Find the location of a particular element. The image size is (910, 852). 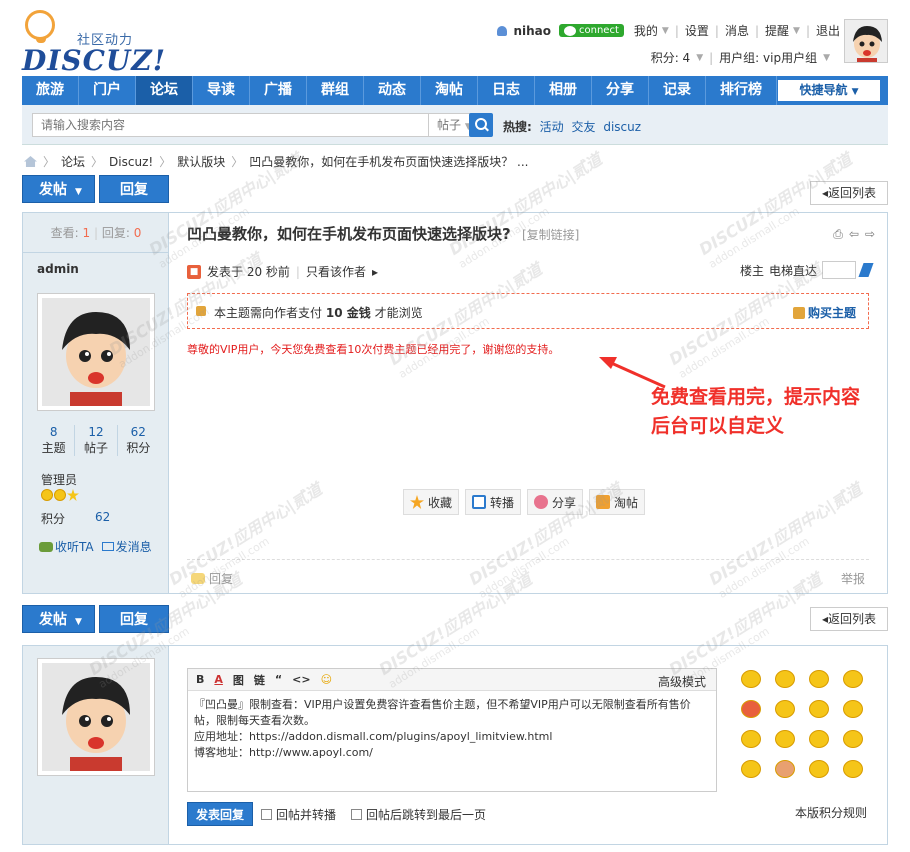

author-group: 管理员 is located at coordinates (59, 479).